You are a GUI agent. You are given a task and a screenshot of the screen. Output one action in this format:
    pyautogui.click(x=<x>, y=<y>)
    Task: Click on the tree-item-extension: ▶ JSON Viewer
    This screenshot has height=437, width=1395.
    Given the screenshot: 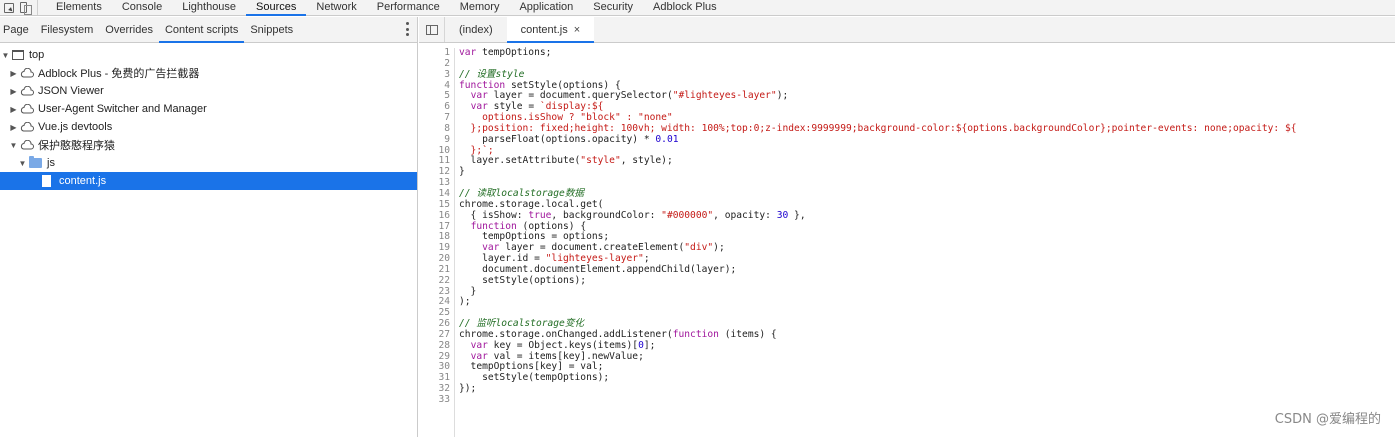 What is the action you would take?
    pyautogui.click(x=208, y=91)
    